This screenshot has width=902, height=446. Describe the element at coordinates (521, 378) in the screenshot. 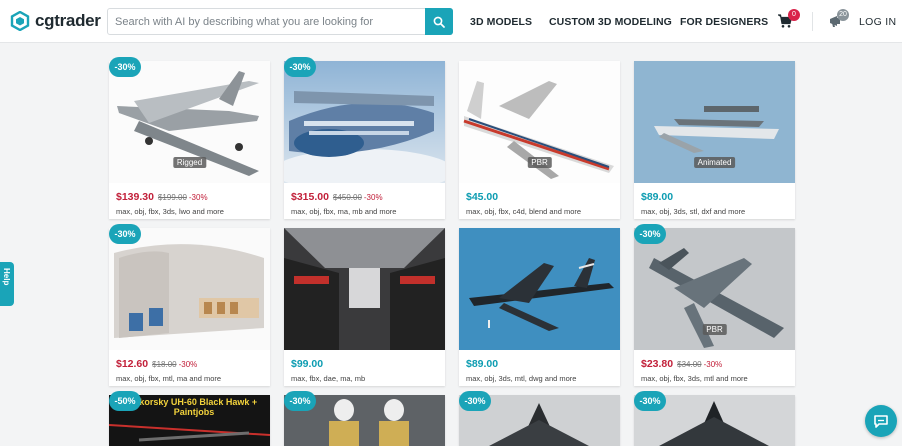

I see `file-formats: max, obj, 3ds, mtl, dwg and more` at that location.